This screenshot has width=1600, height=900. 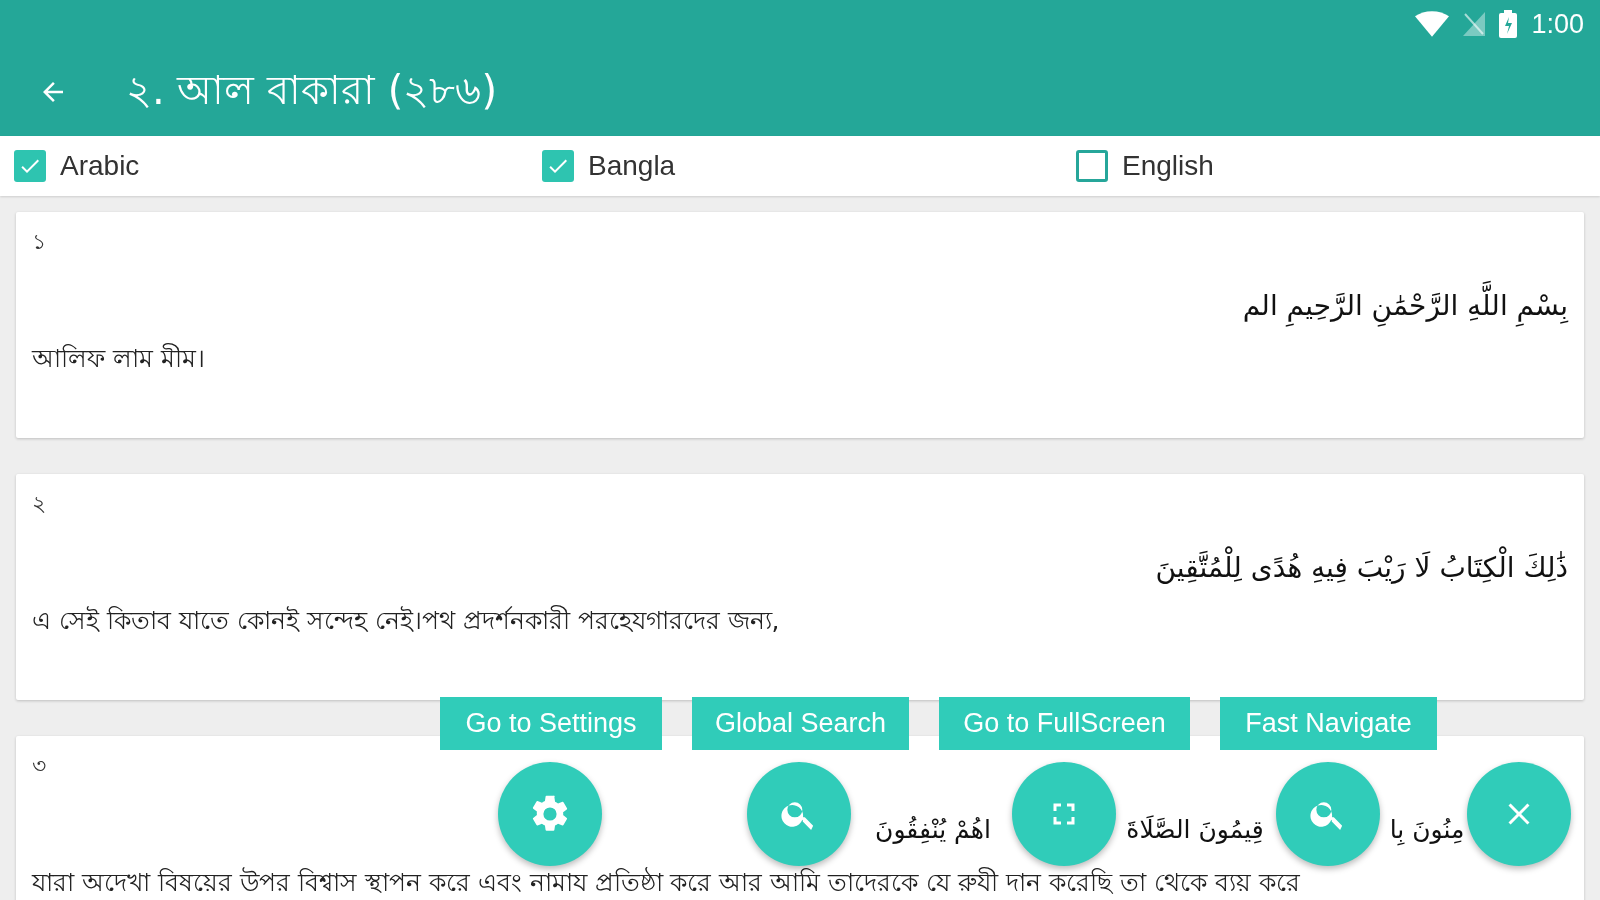 What do you see at coordinates (1361, 568) in the screenshot?
I see `arabic-text: ذَٰلِكَ الْكِتَابُ لَا رَيْبَ فِيهِ هُدًى لِلْمُتَّقِينَ` at bounding box center [1361, 568].